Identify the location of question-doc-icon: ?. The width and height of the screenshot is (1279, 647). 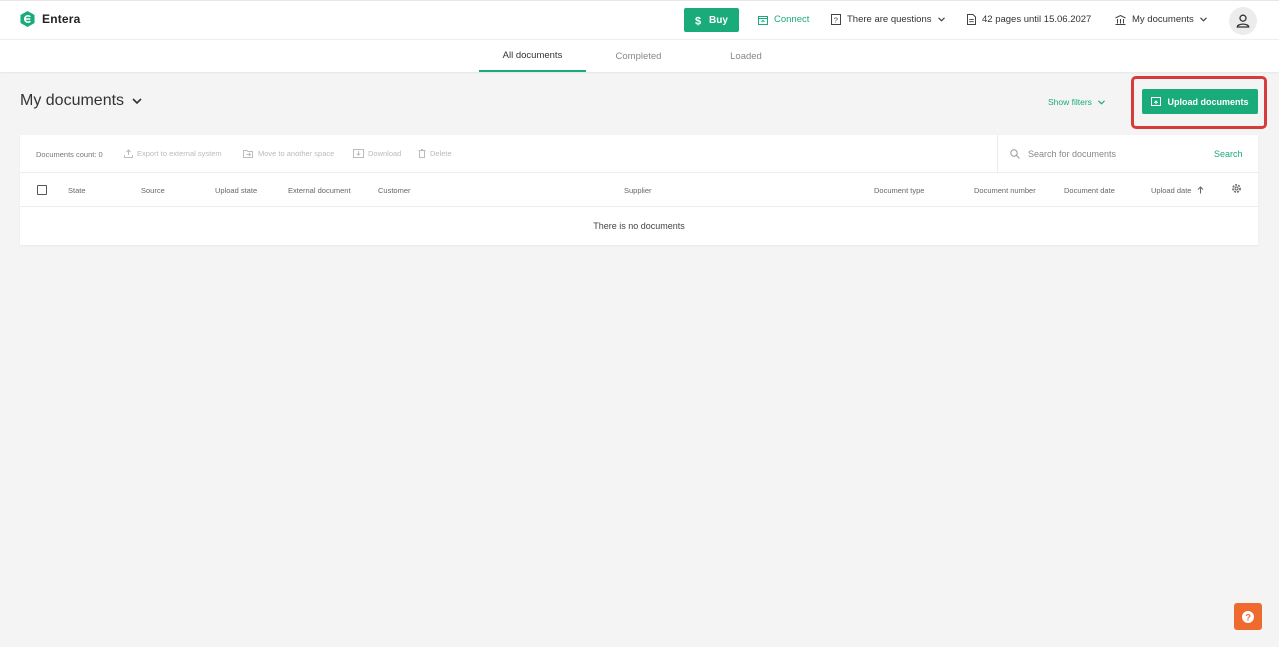
(836, 19).